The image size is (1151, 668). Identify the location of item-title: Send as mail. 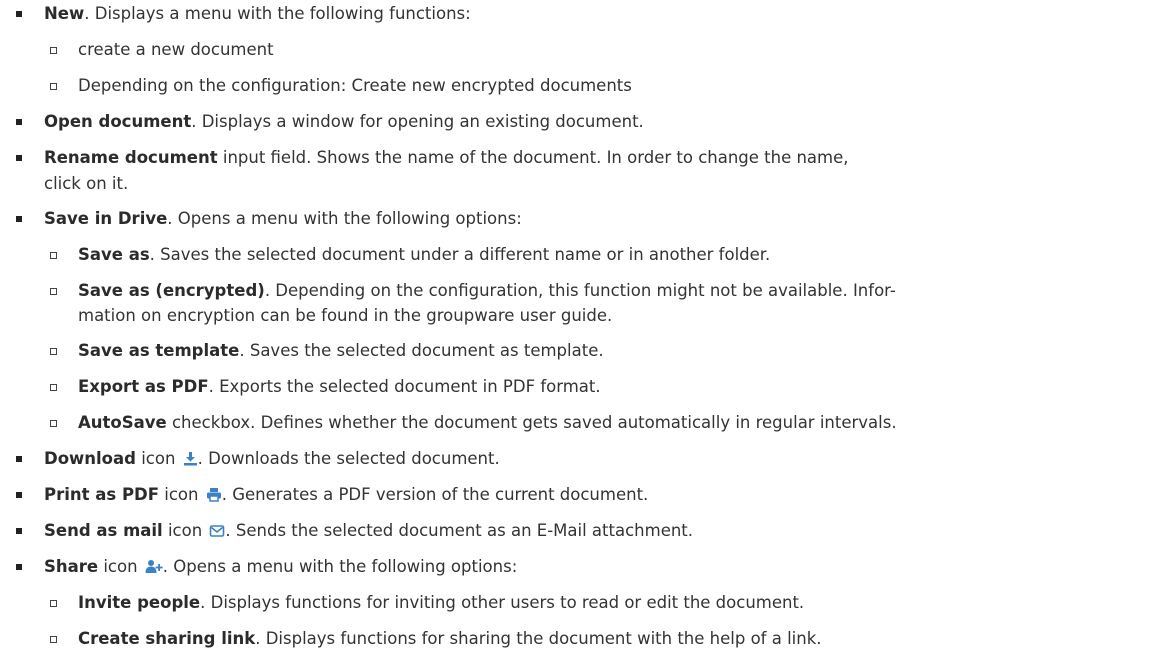
(103, 530).